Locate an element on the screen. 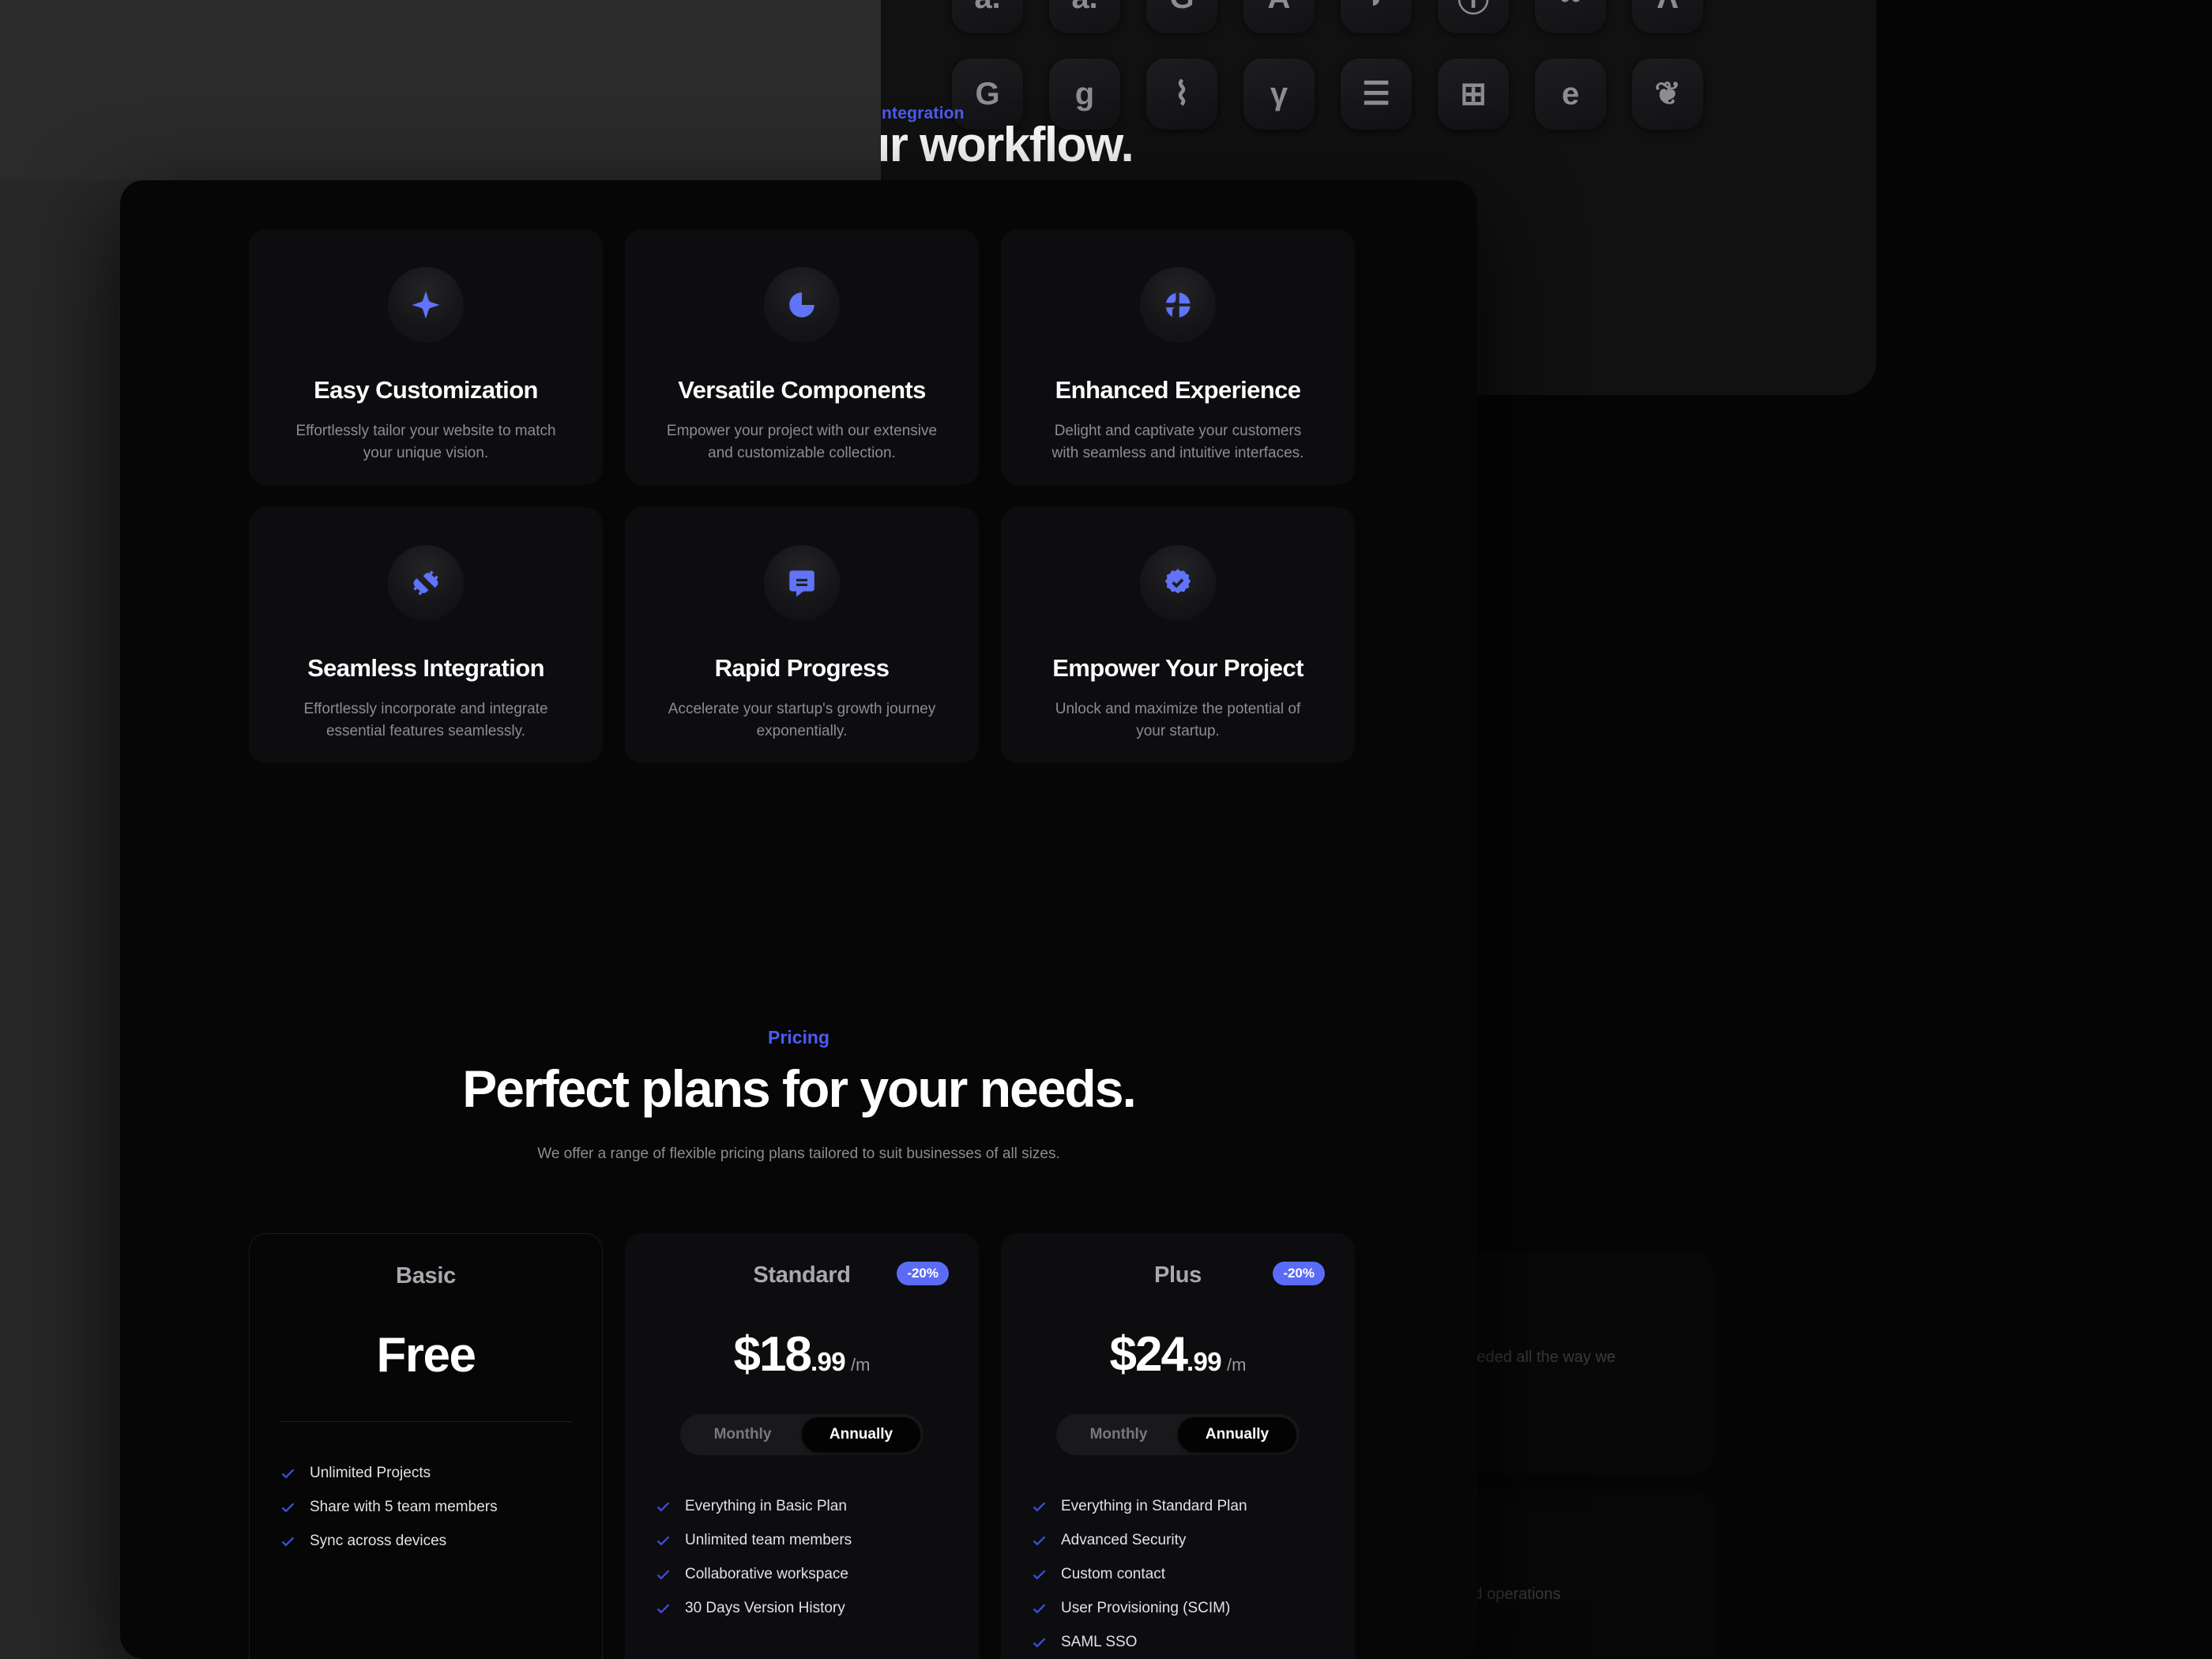 The height and width of the screenshot is (1659, 2212). plan-feature-item: Custom contact is located at coordinates (1178, 1575).